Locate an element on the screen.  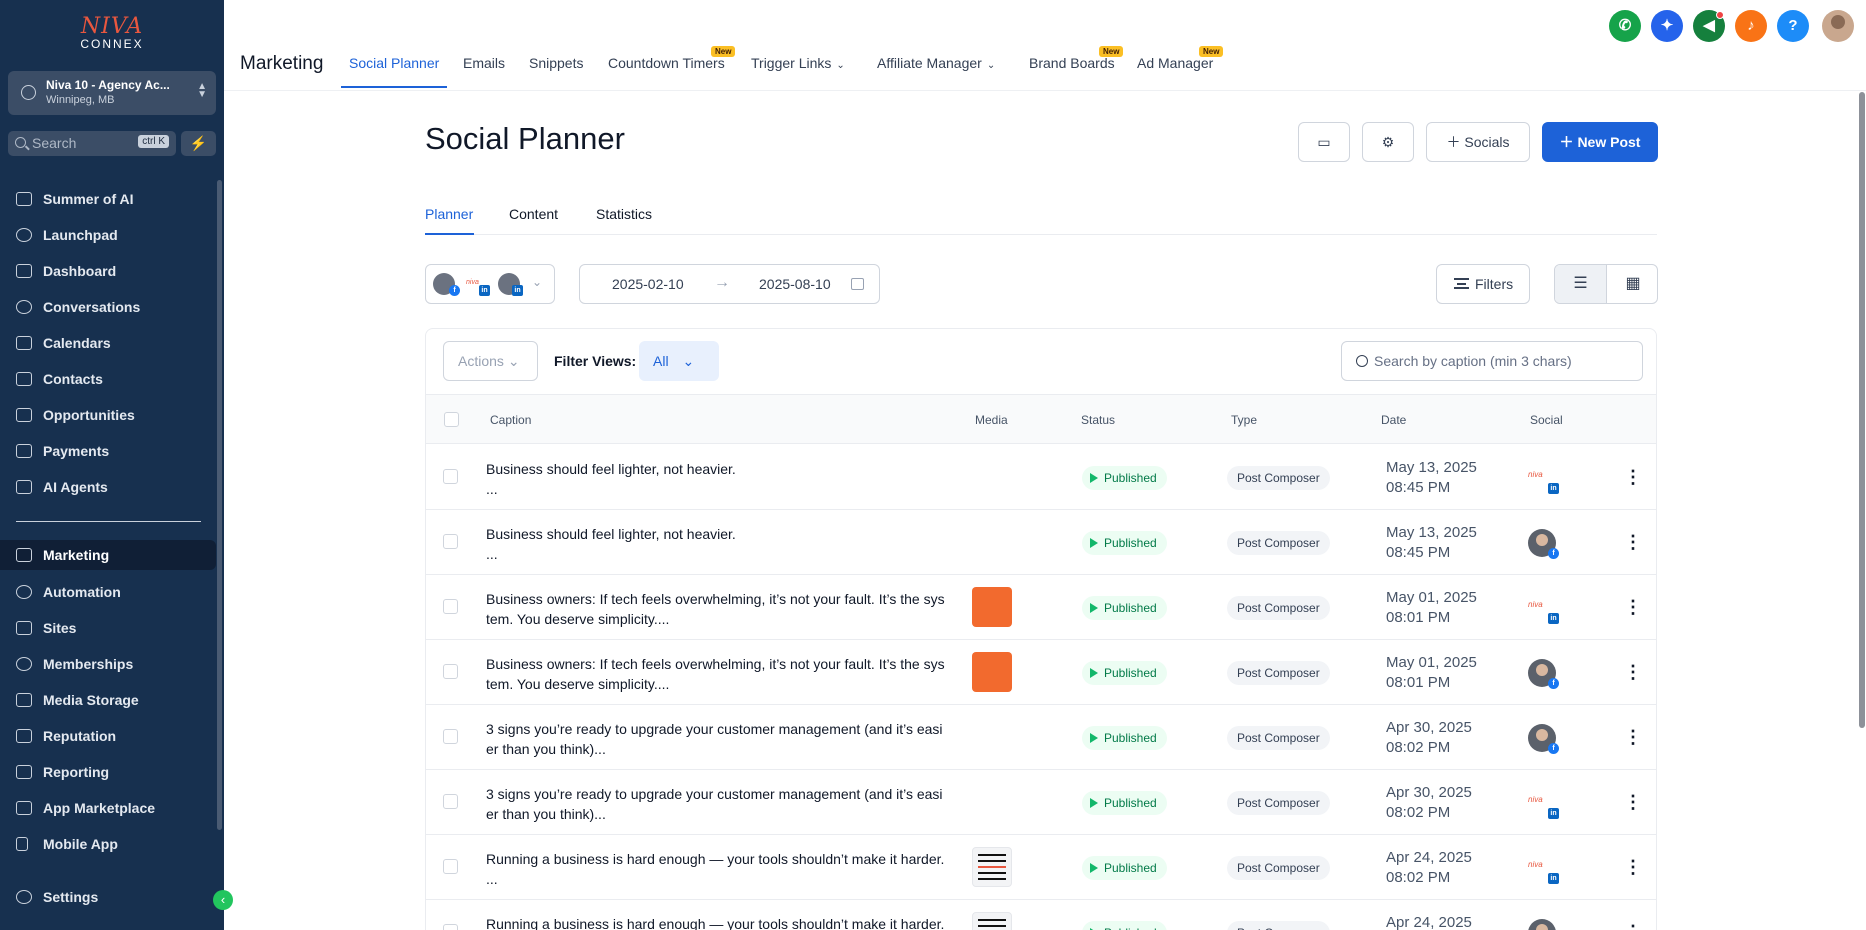
filters-button: Filters is located at coordinates (1483, 284).